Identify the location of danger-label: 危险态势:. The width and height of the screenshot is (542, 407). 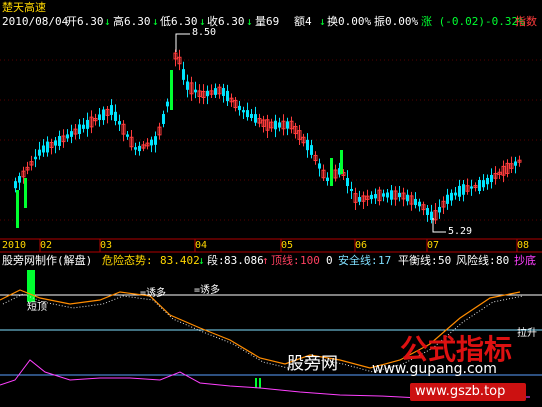
(127, 260).